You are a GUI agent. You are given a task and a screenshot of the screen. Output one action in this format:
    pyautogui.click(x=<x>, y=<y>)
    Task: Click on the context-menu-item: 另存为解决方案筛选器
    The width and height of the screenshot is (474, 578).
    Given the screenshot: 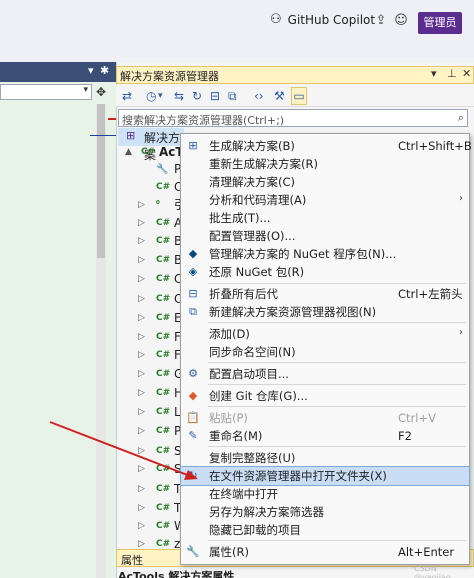 What is the action you would take?
    pyautogui.click(x=325, y=512)
    